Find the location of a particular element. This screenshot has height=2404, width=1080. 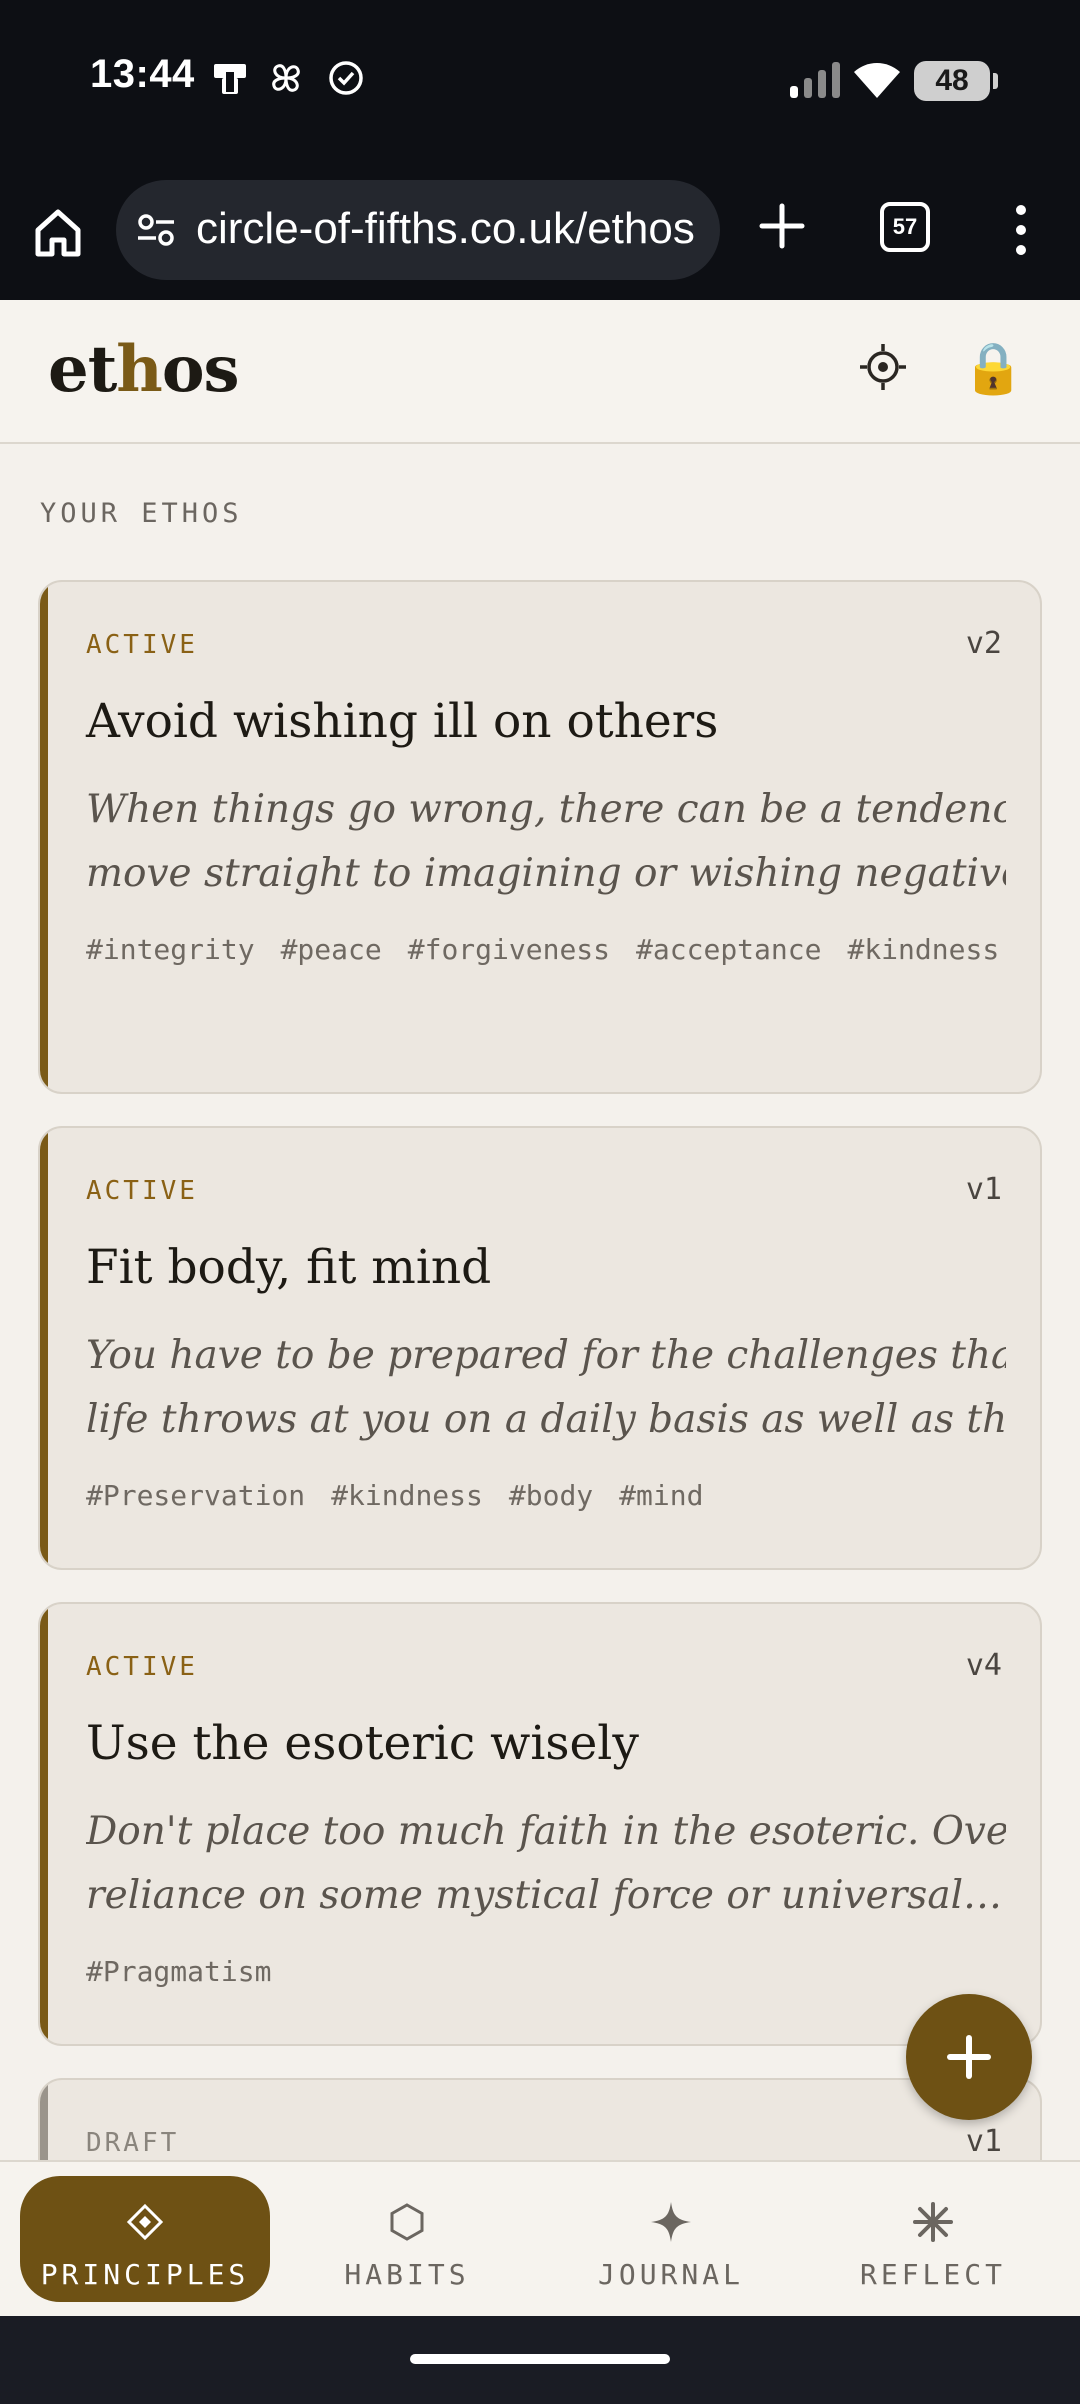

nav-habits: HABITS is located at coordinates (407, 2239).